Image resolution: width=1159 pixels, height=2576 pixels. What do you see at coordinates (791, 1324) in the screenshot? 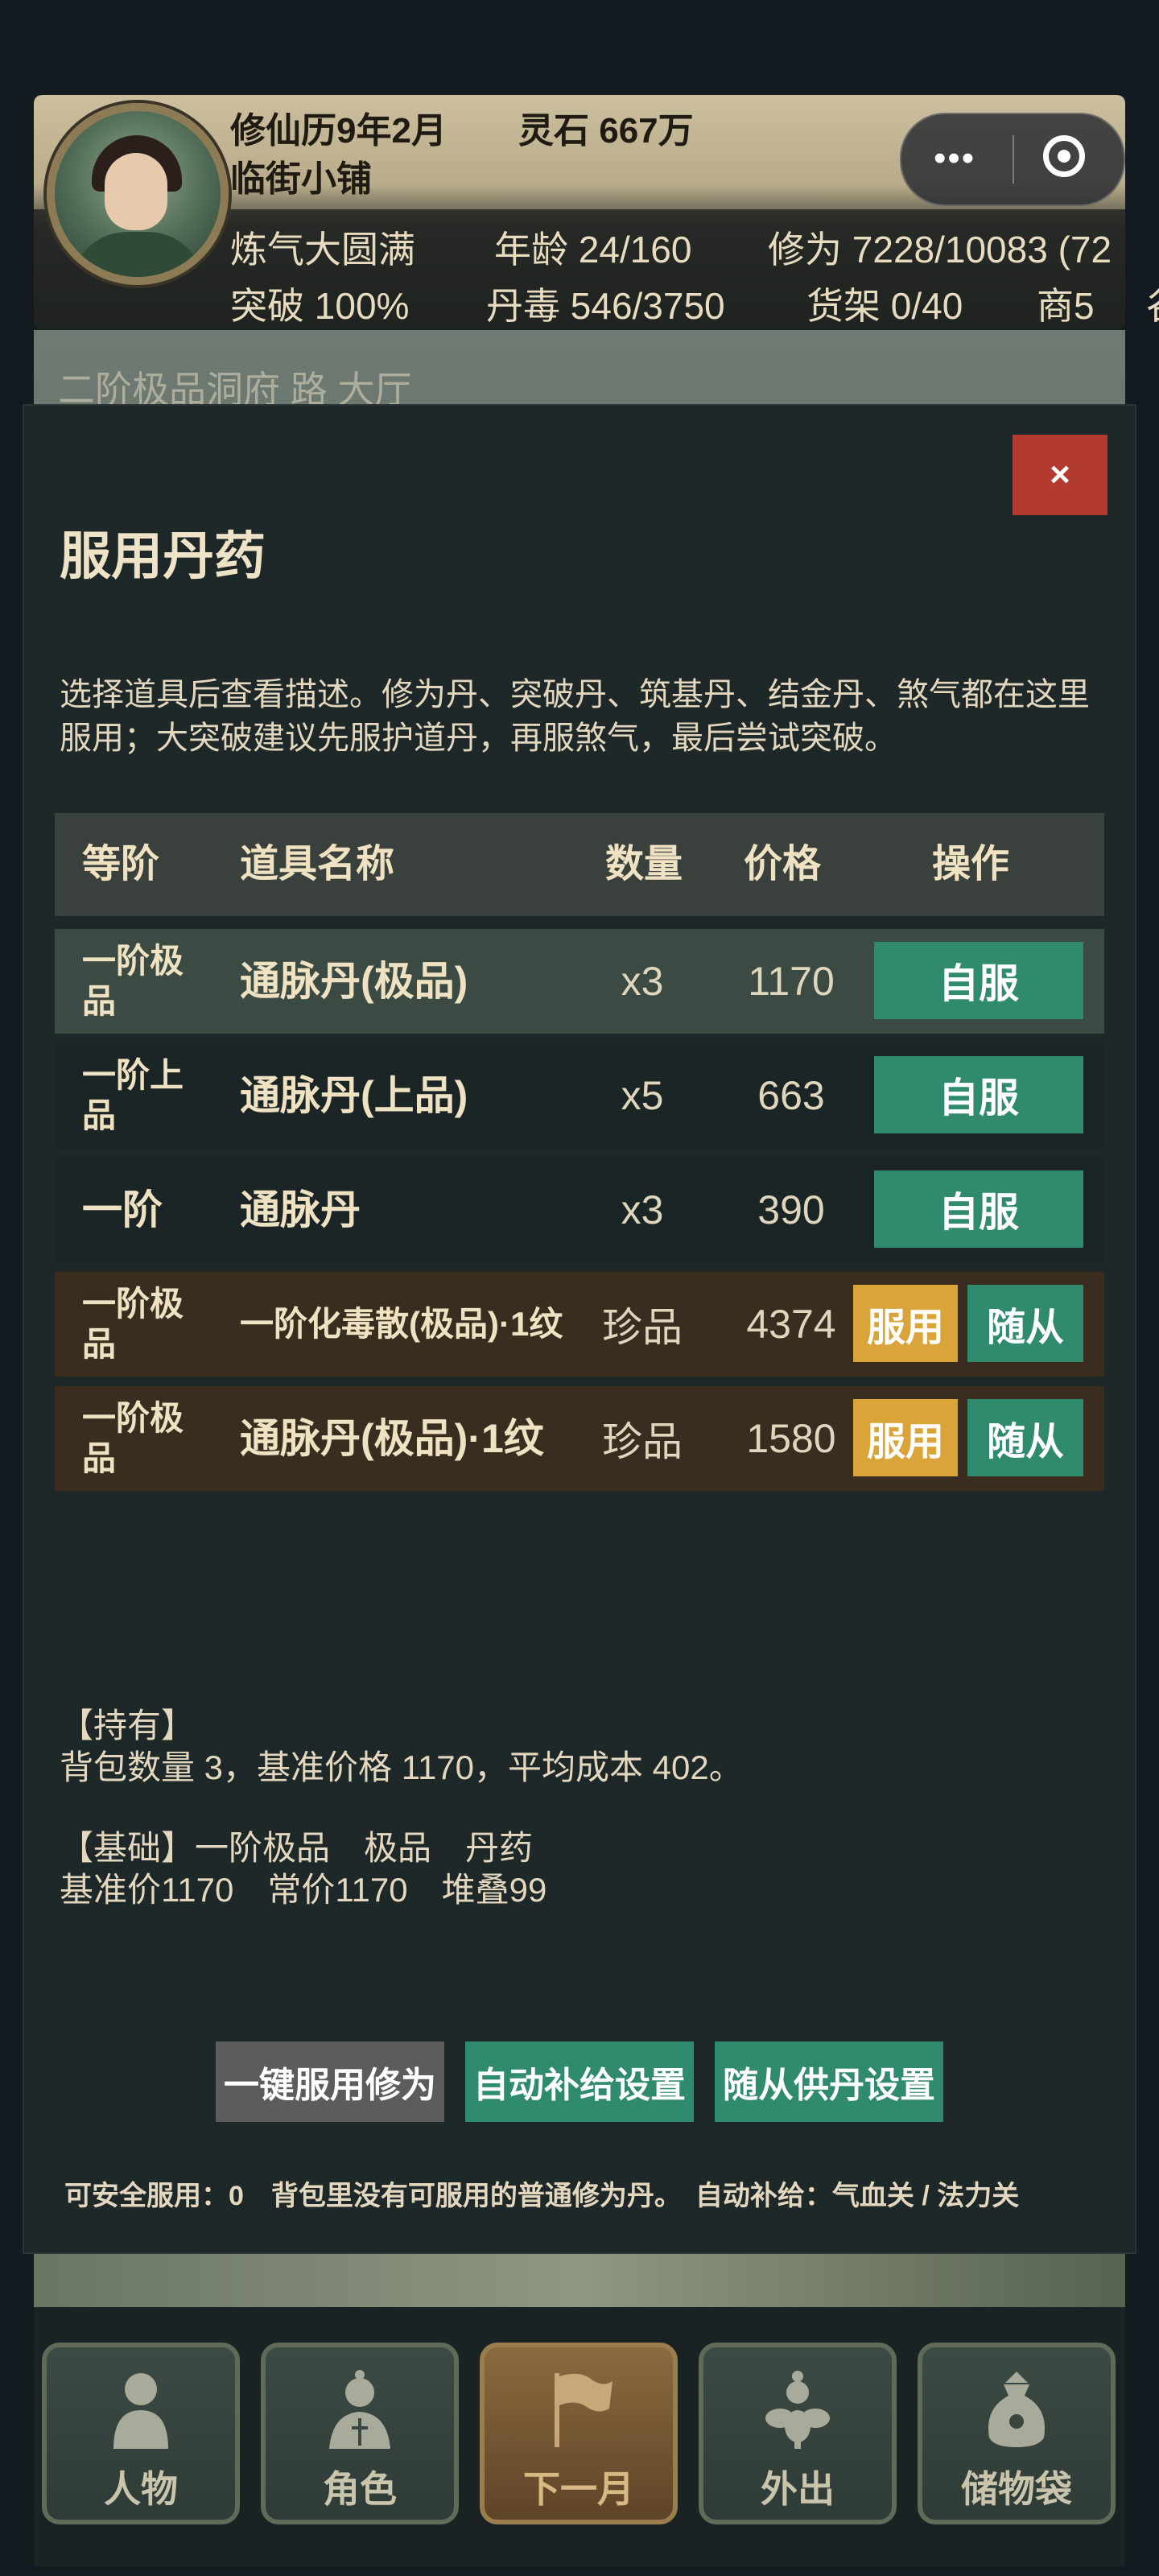
I see `item-price: 4374` at bounding box center [791, 1324].